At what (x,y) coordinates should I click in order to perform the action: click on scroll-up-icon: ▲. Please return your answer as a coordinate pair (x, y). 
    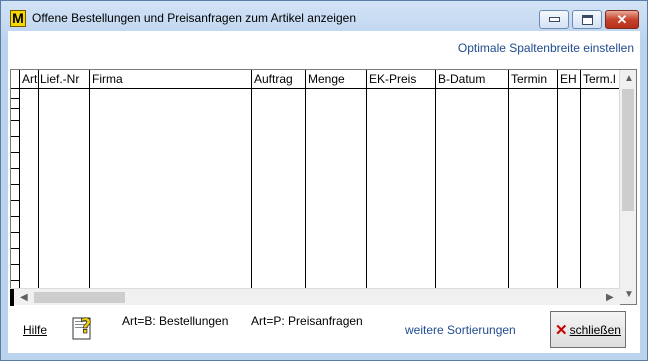
    Looking at the image, I should click on (629, 78).